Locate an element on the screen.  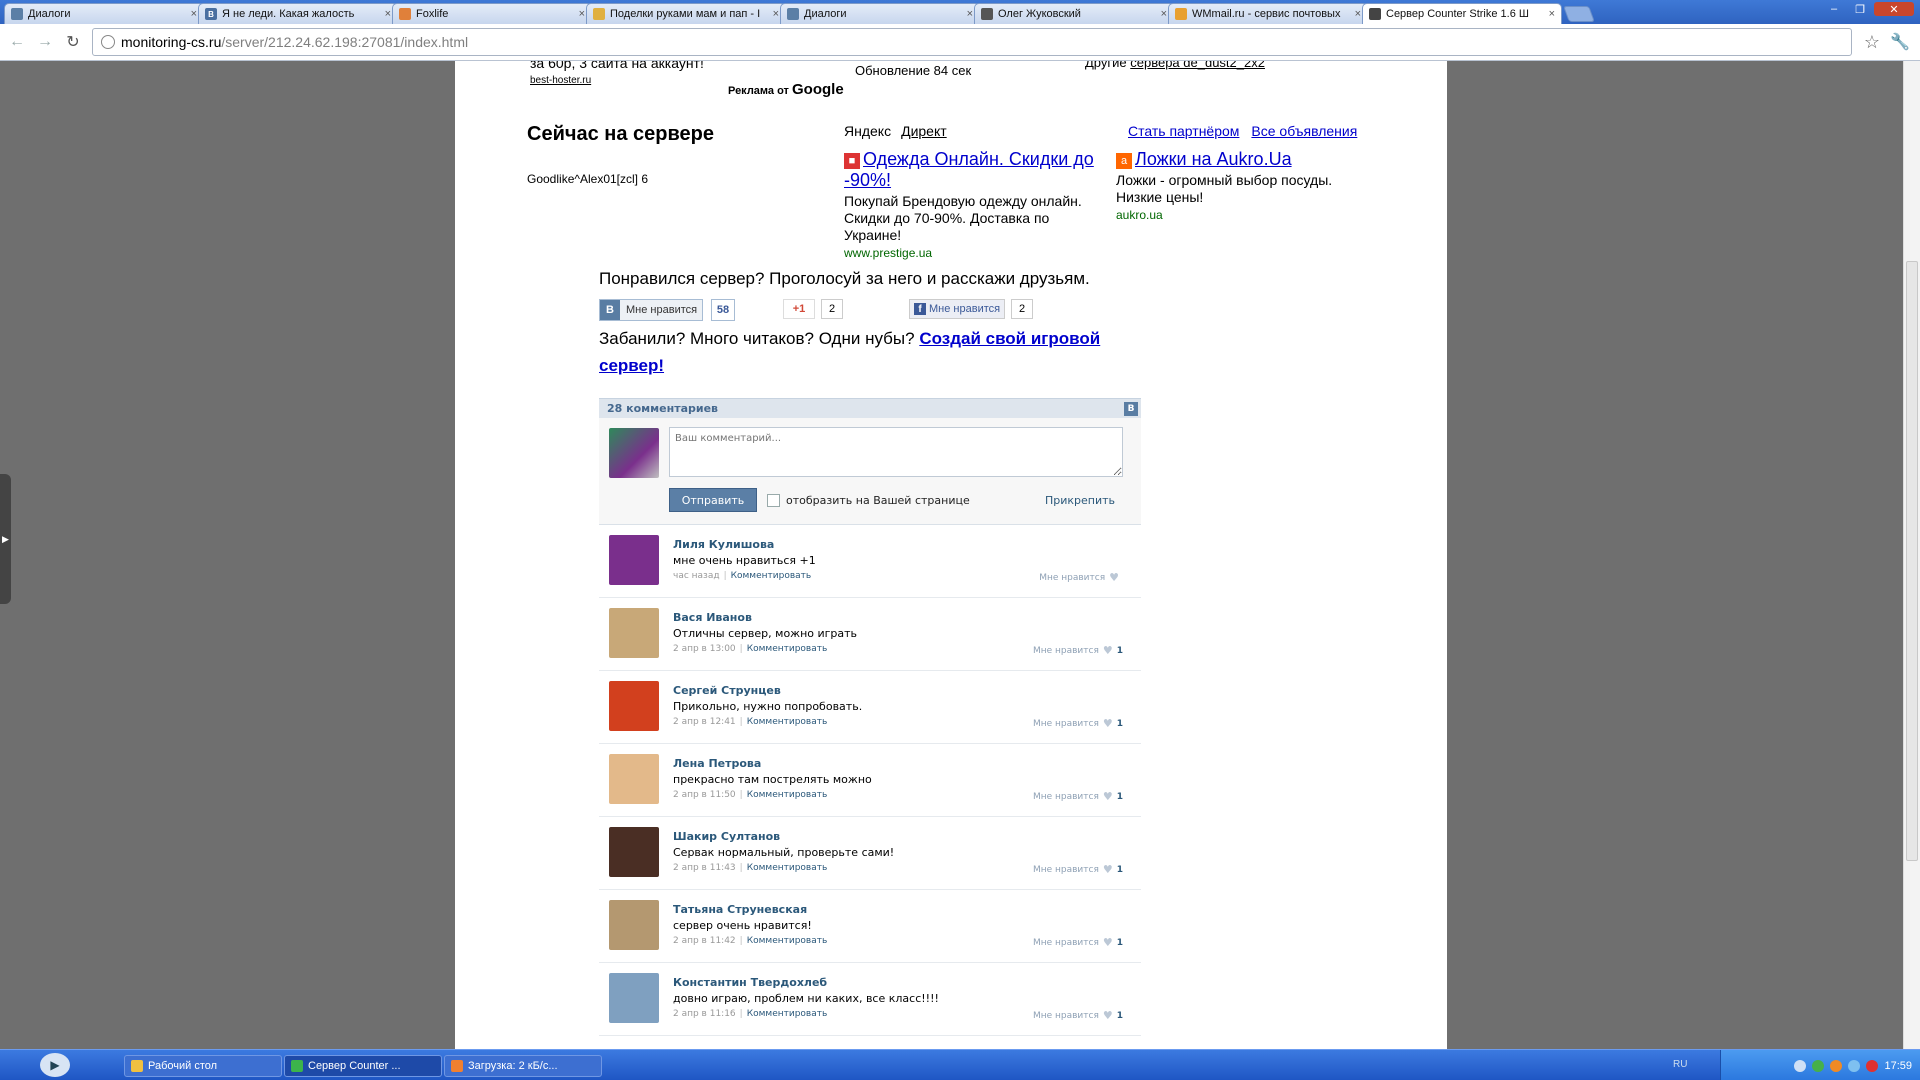
reload-icon: ↻ is located at coordinates (73, 42).